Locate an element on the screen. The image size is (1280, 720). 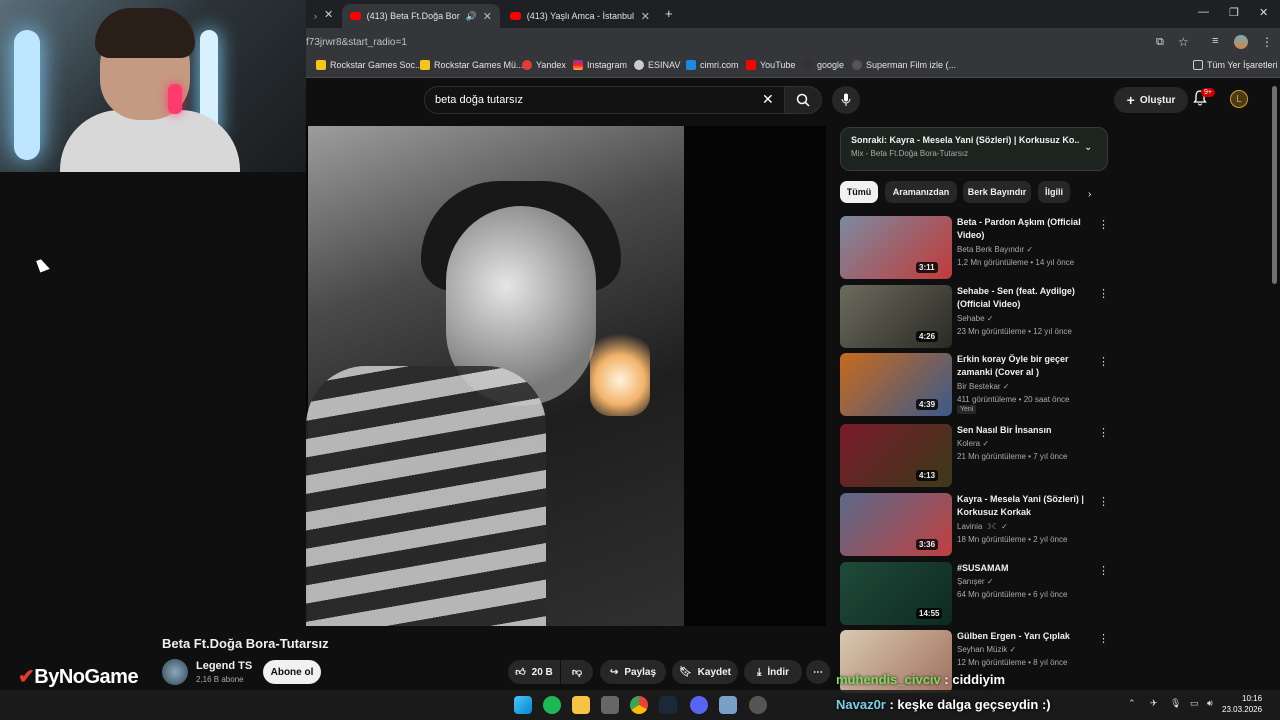
chat-message: muhendis_civciv : ciddiyim is located at coordinates (920, 679).